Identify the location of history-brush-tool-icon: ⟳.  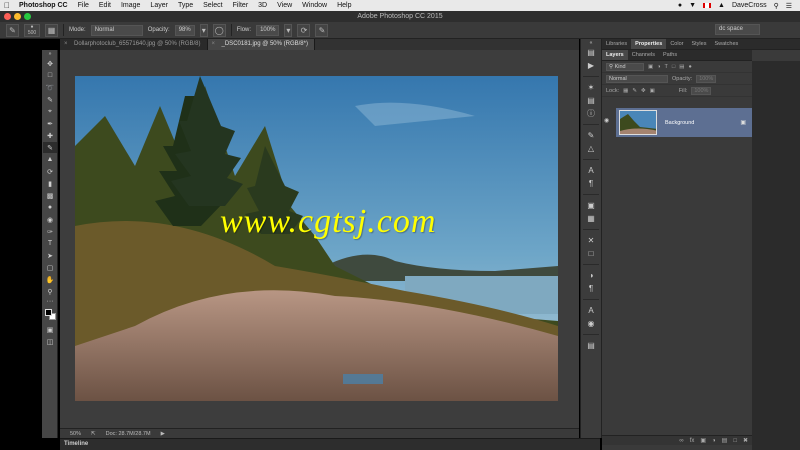
(50, 171).